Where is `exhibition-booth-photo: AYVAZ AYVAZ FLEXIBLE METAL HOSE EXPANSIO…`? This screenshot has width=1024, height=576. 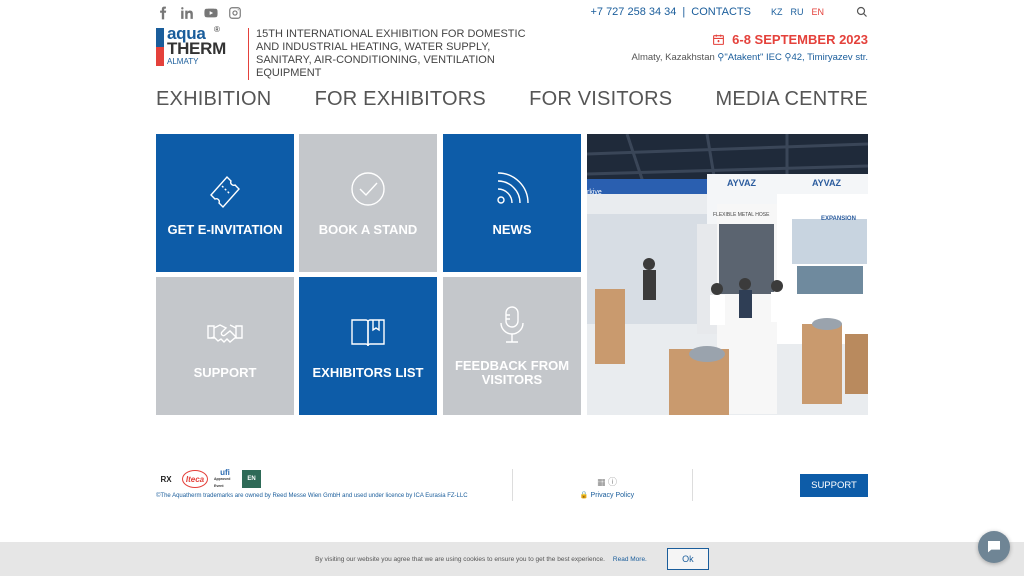 exhibition-booth-photo: AYVAZ AYVAZ FLEXIBLE METAL HOSE EXPANSIO… is located at coordinates (727, 274).